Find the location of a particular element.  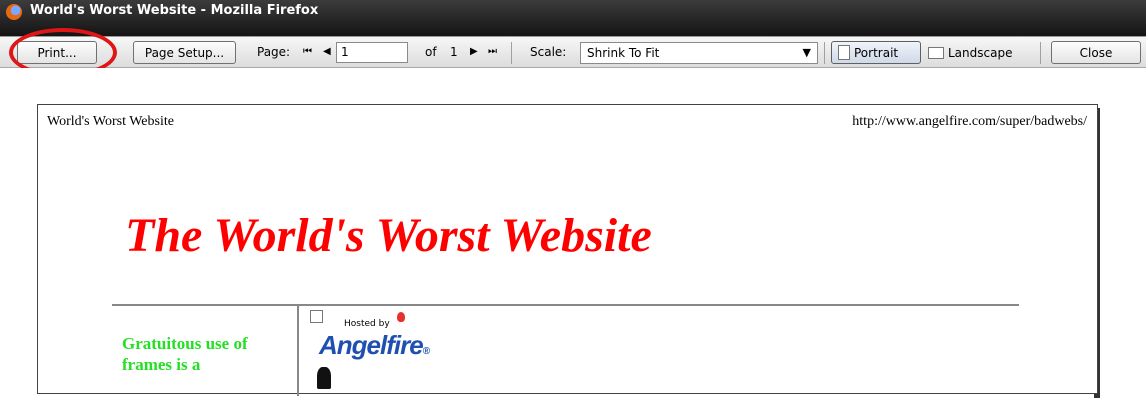

firefox-icon is located at coordinates (14, 12).